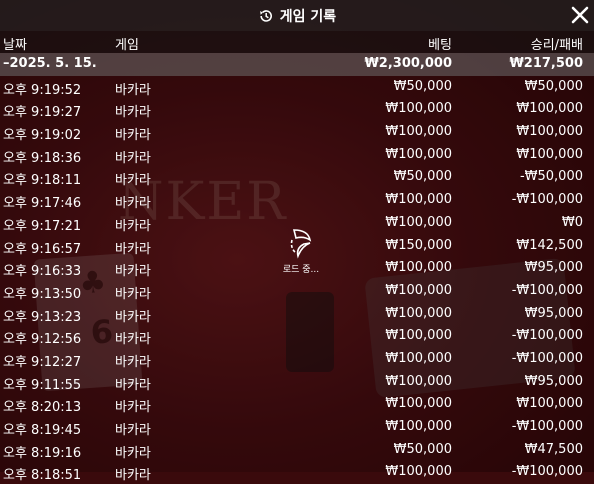  What do you see at coordinates (301, 244) in the screenshot?
I see `loading-spinner-icon` at bounding box center [301, 244].